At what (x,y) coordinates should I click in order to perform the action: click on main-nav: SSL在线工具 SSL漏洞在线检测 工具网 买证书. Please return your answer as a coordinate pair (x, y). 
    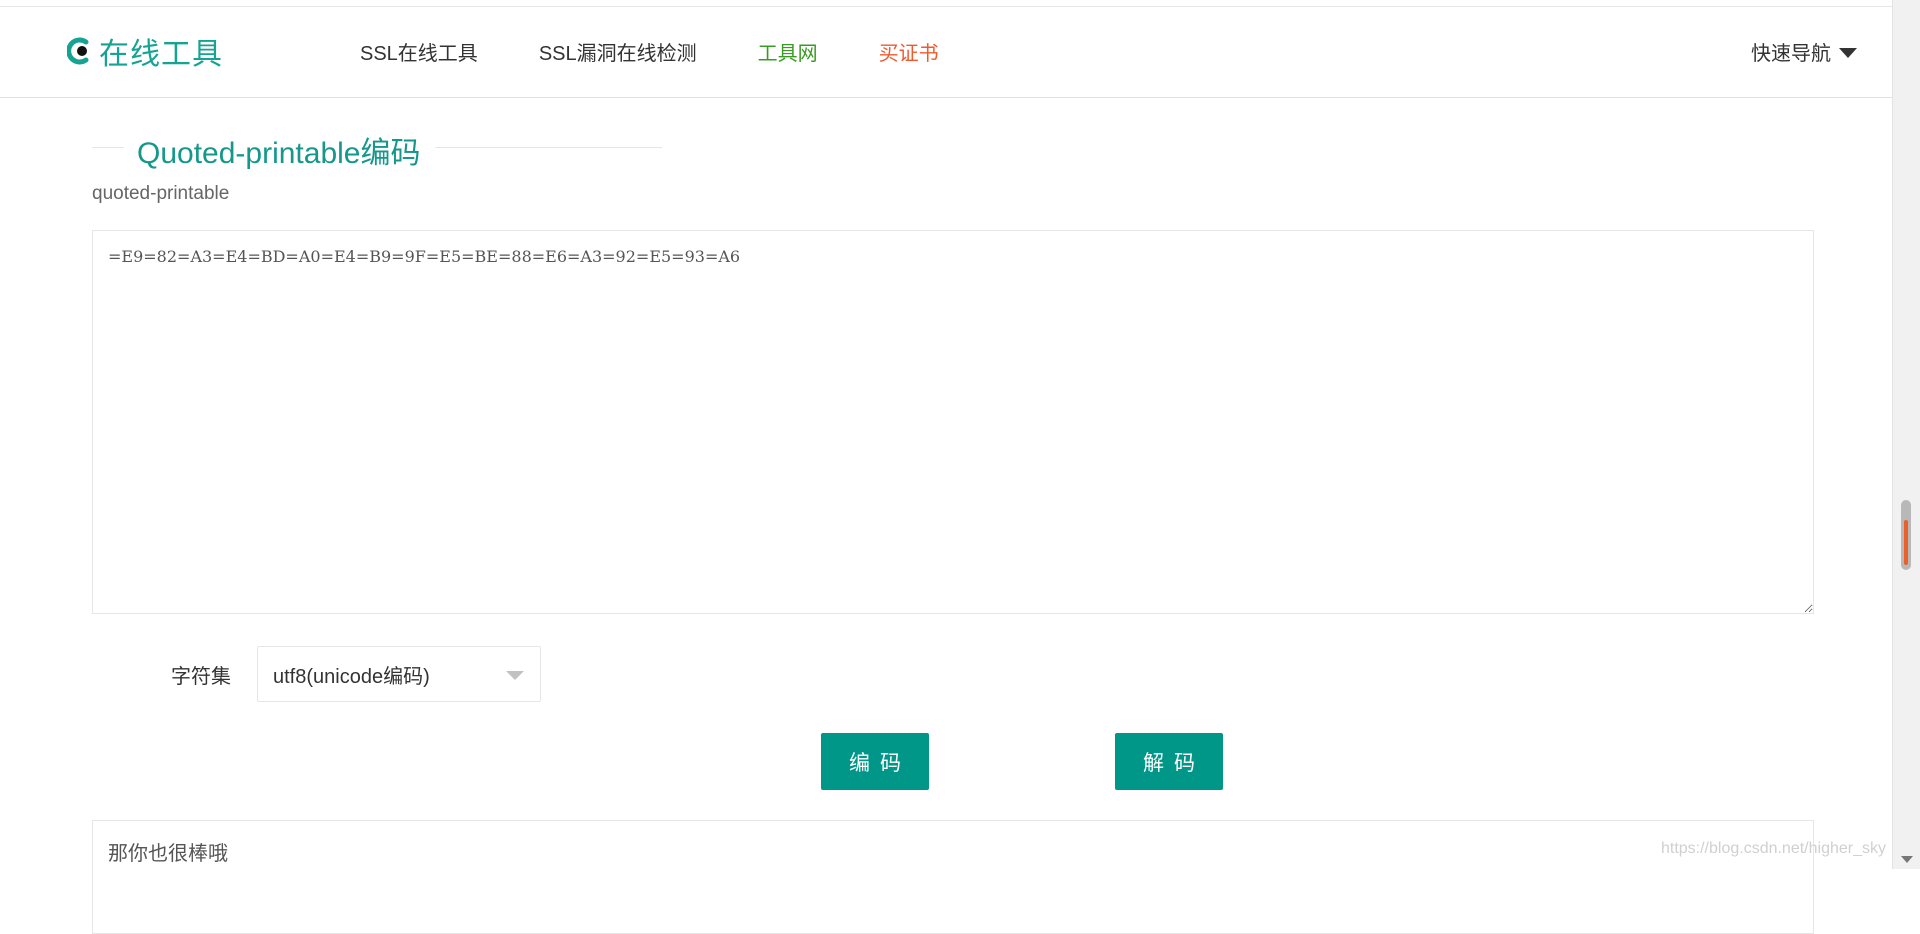
    Looking at the image, I should click on (680, 51).